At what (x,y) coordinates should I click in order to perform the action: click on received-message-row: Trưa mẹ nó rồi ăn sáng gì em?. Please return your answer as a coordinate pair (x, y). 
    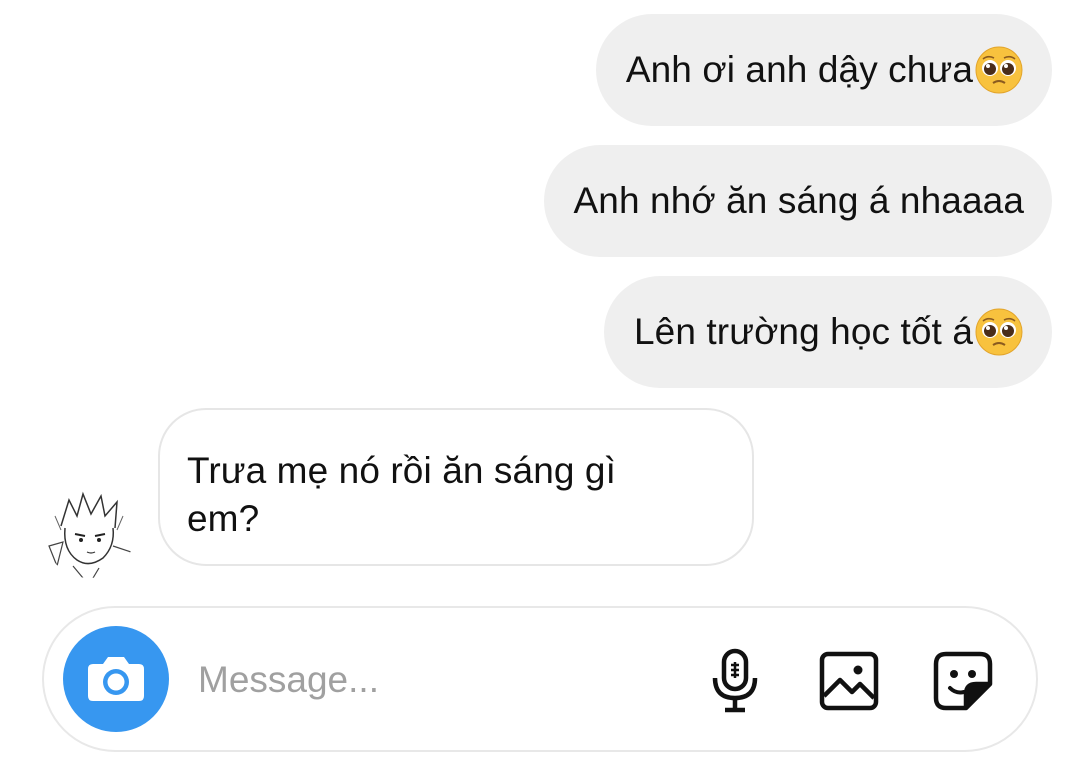
    Looking at the image, I should click on (456, 487).